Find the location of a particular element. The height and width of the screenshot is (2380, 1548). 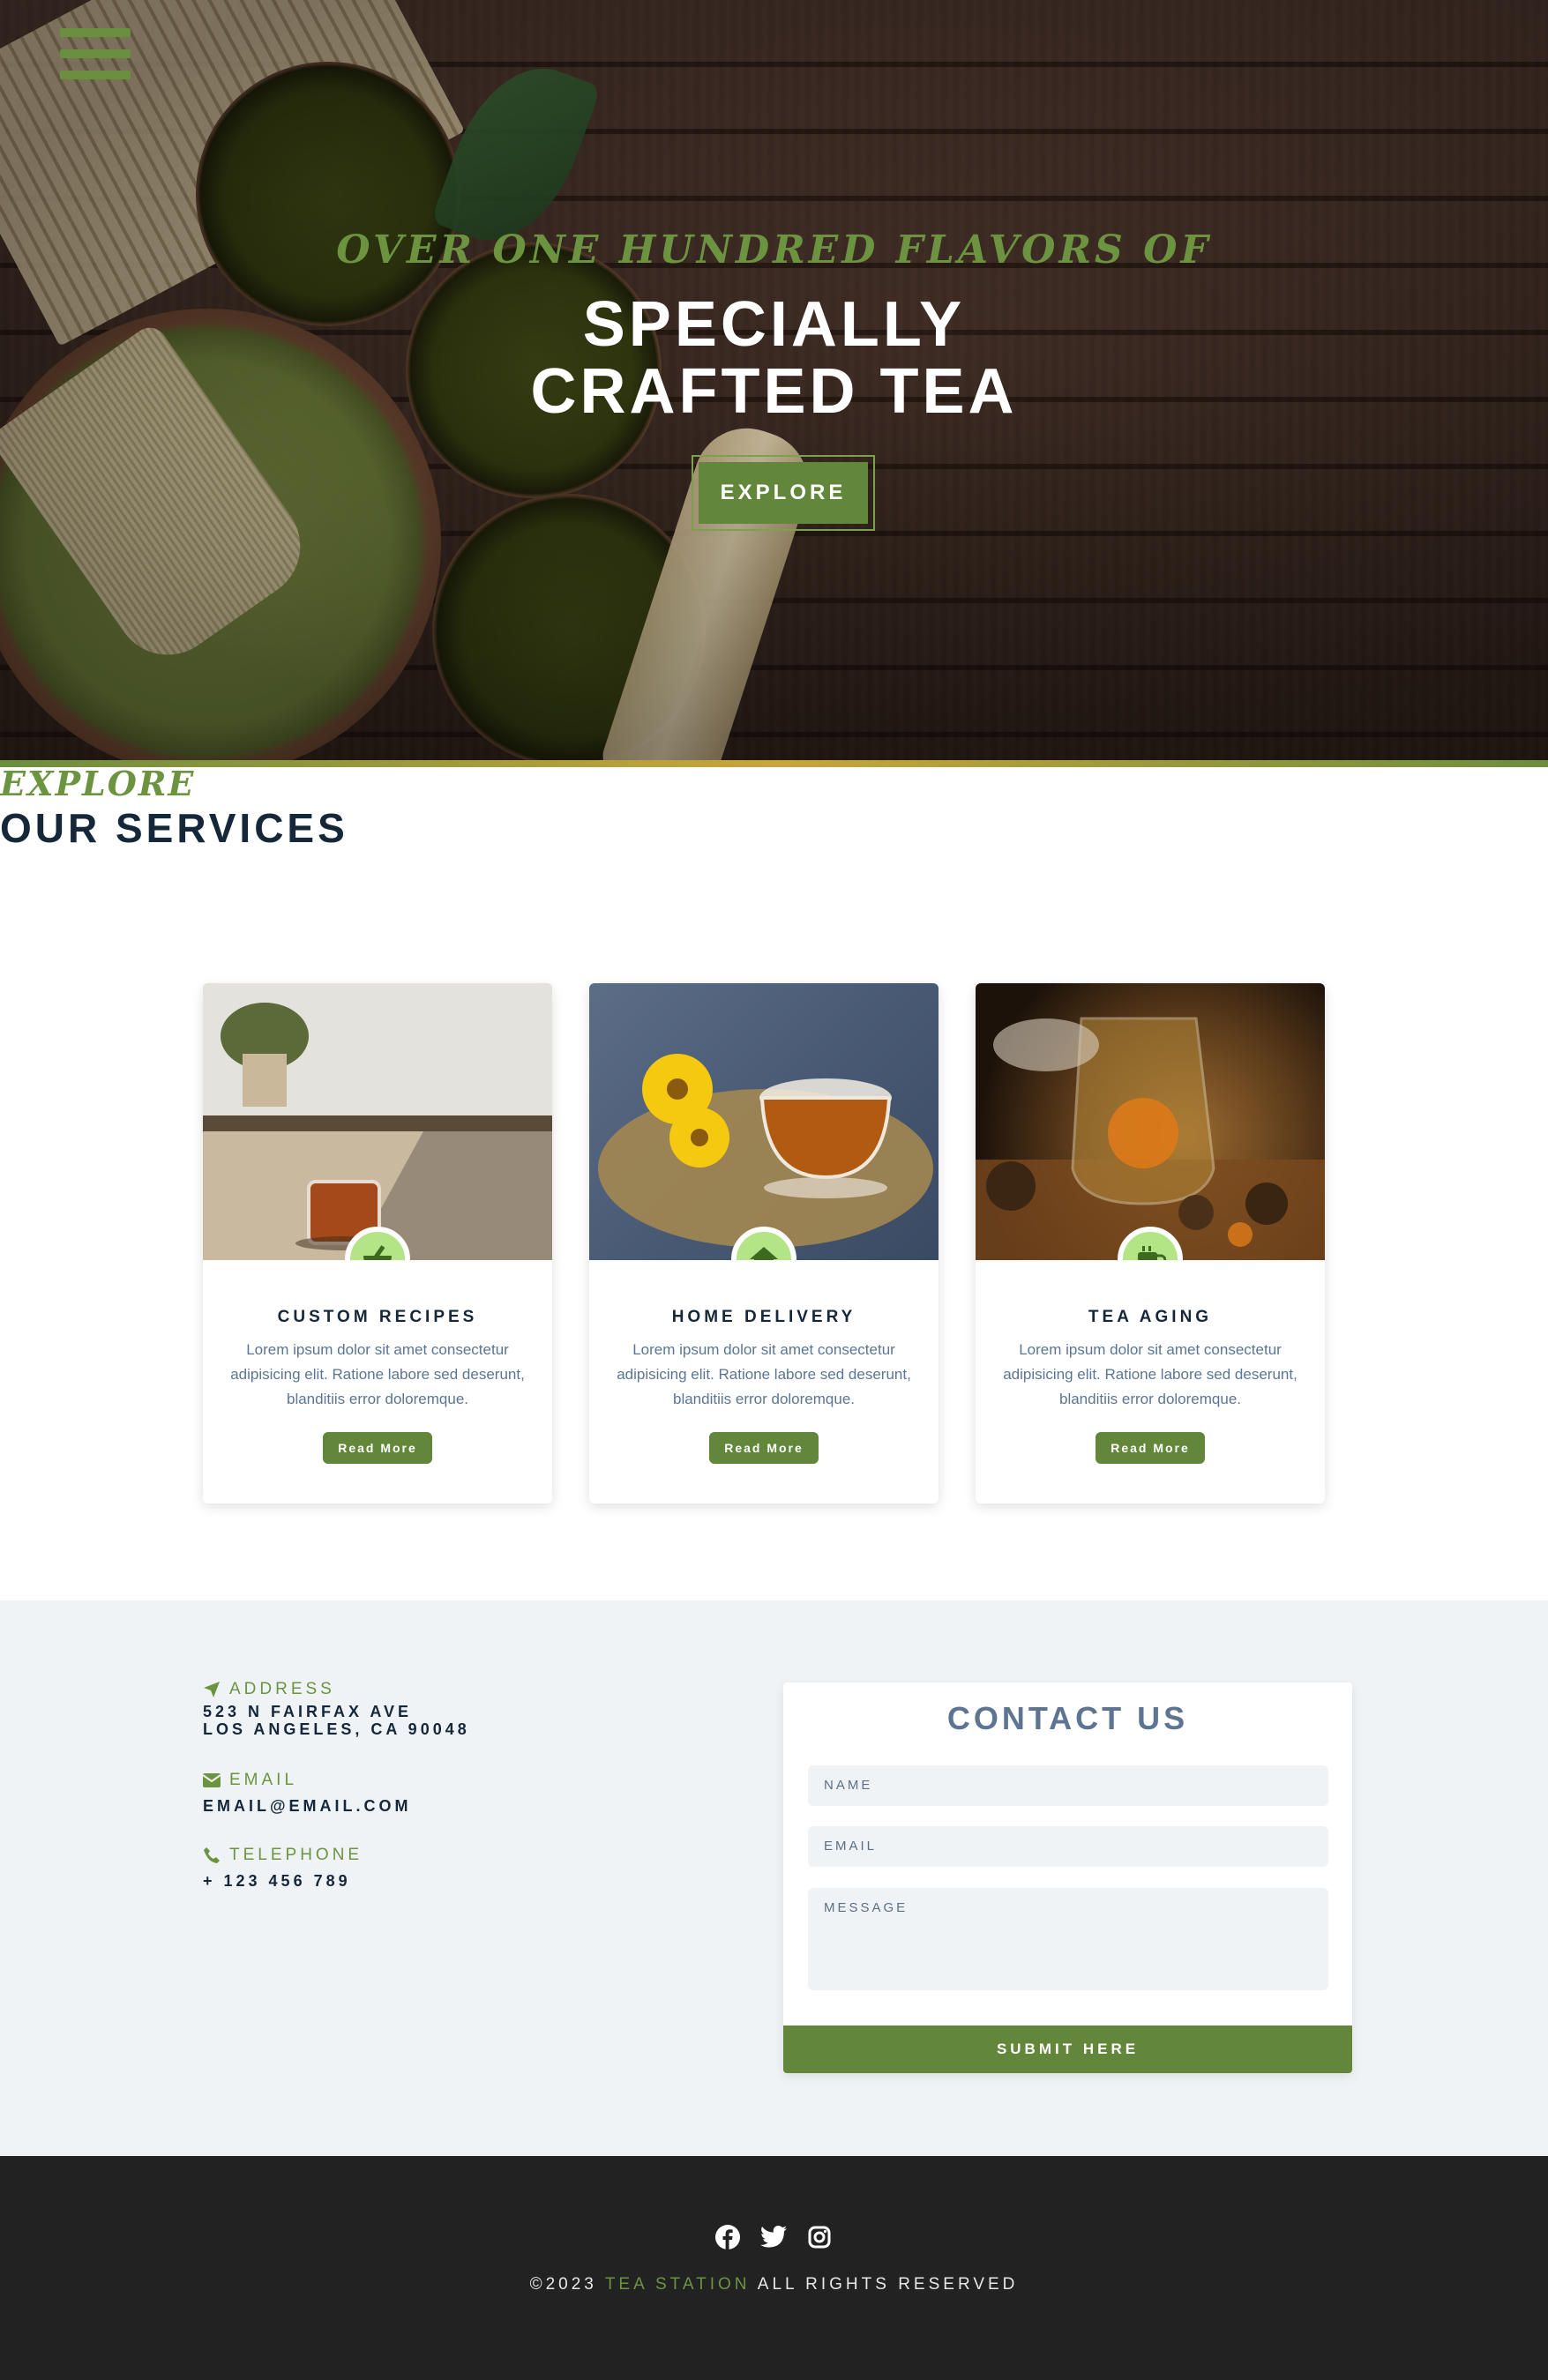

message-textarea: MESSAGE is located at coordinates (1068, 1939).